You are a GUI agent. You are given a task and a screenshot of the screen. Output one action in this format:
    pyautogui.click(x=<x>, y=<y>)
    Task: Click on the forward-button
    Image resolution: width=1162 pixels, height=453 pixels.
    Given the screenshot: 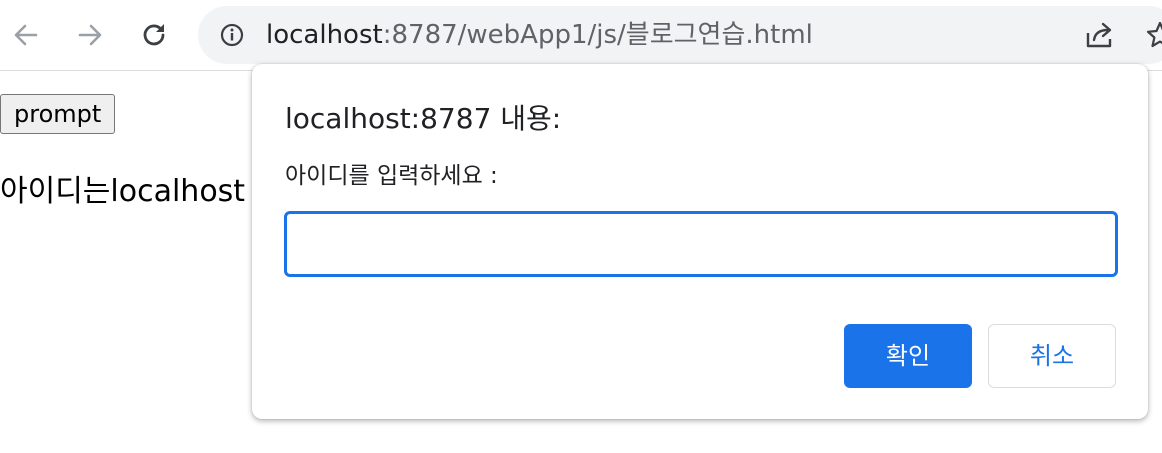 What is the action you would take?
    pyautogui.click(x=90, y=35)
    